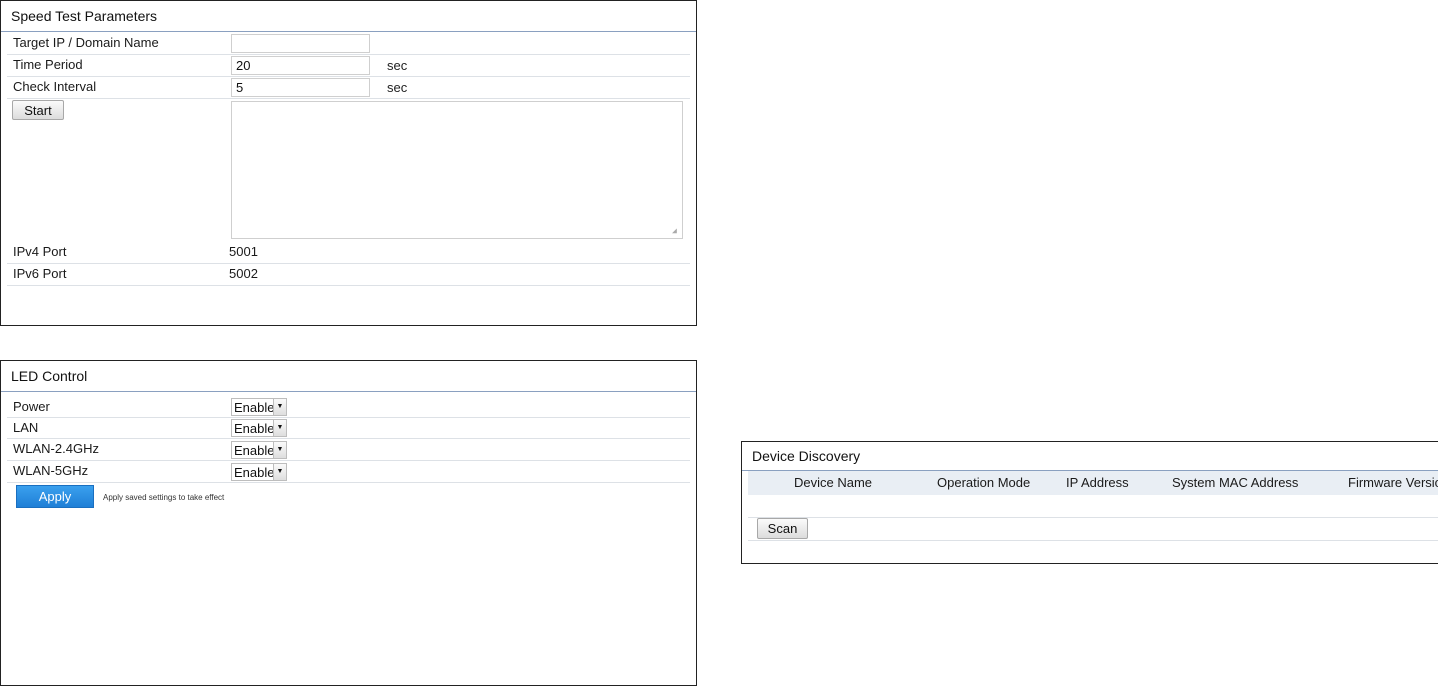  Describe the element at coordinates (254, 450) in the screenshot. I see `led-select-wlan24-value: Enable` at that location.